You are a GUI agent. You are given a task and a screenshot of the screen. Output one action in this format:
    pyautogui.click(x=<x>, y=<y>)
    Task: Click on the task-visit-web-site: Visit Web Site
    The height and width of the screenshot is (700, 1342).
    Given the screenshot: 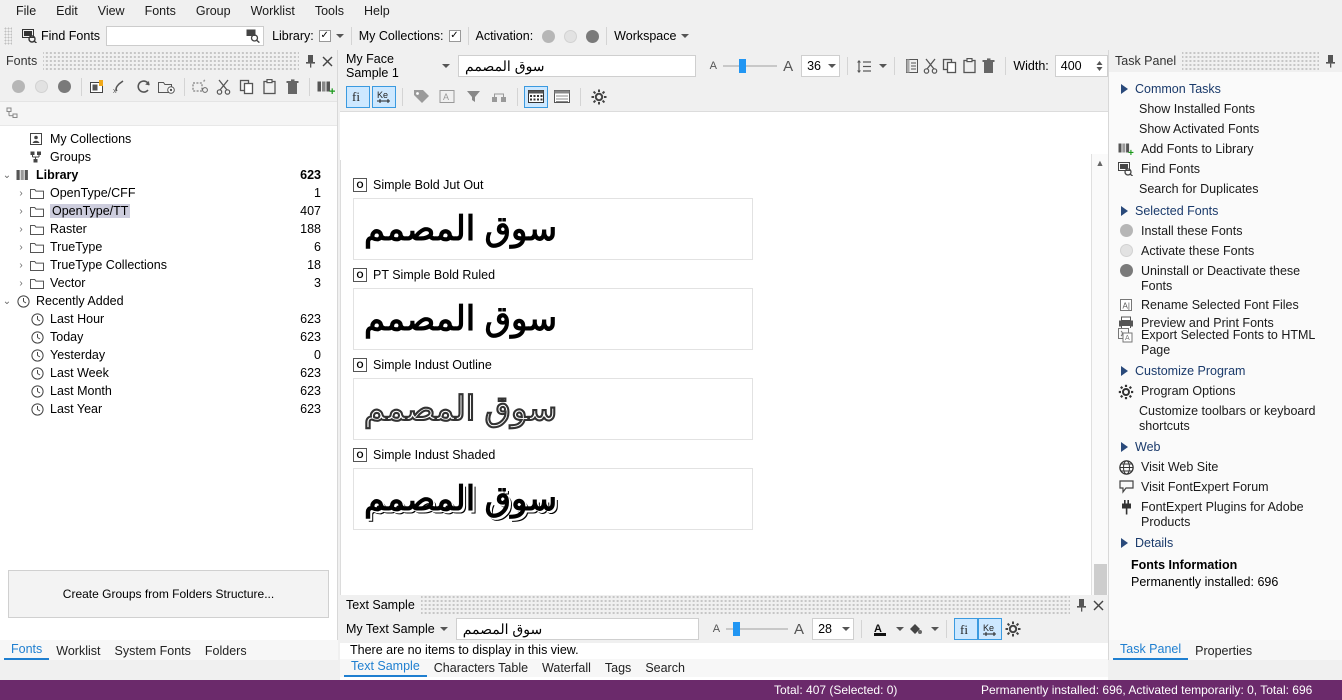 What is the action you would take?
    pyautogui.click(x=1225, y=468)
    